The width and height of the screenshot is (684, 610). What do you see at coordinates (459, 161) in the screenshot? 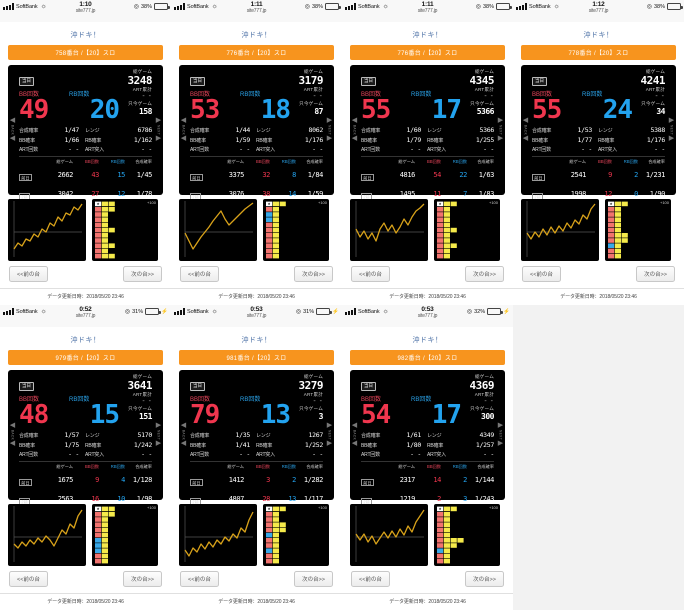
I see `history-col-rb: RB回数` at bounding box center [459, 161].